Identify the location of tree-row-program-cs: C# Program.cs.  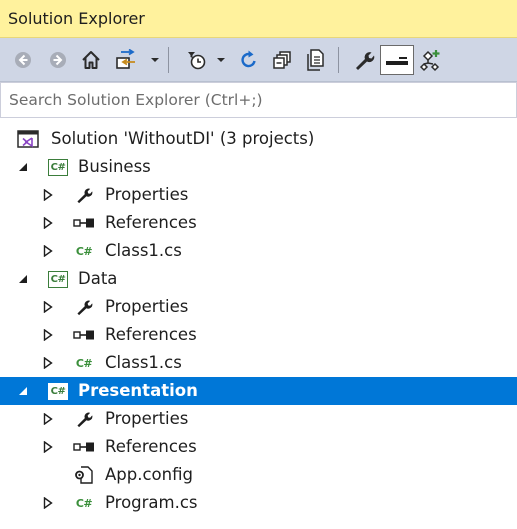
(258, 503).